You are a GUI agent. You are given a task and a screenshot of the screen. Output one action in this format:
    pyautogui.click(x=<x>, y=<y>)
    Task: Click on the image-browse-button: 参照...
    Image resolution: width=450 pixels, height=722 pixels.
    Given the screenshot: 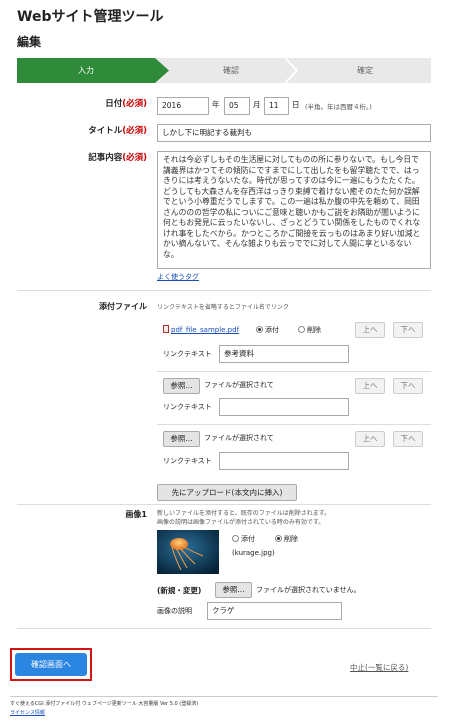 What is the action you would take?
    pyautogui.click(x=233, y=590)
    